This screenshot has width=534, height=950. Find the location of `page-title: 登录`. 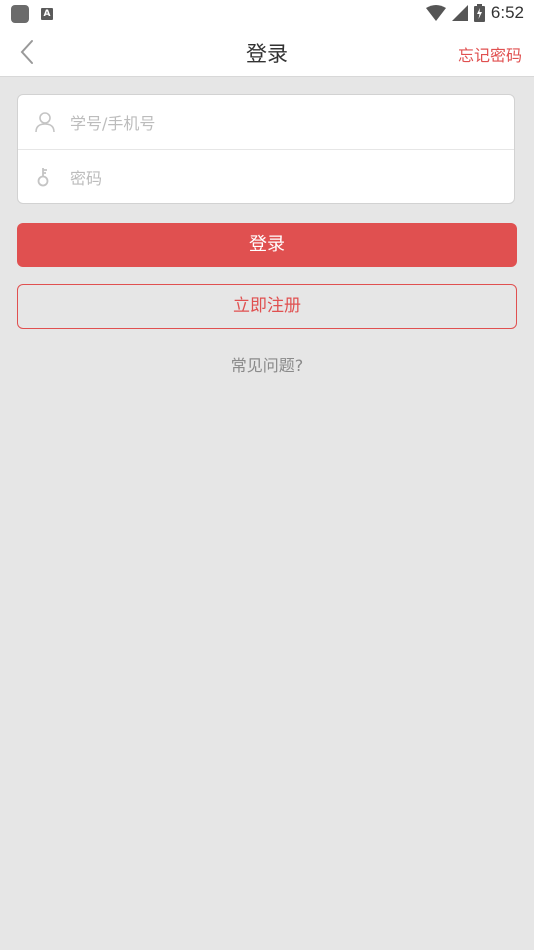

page-title: 登录 is located at coordinates (267, 54).